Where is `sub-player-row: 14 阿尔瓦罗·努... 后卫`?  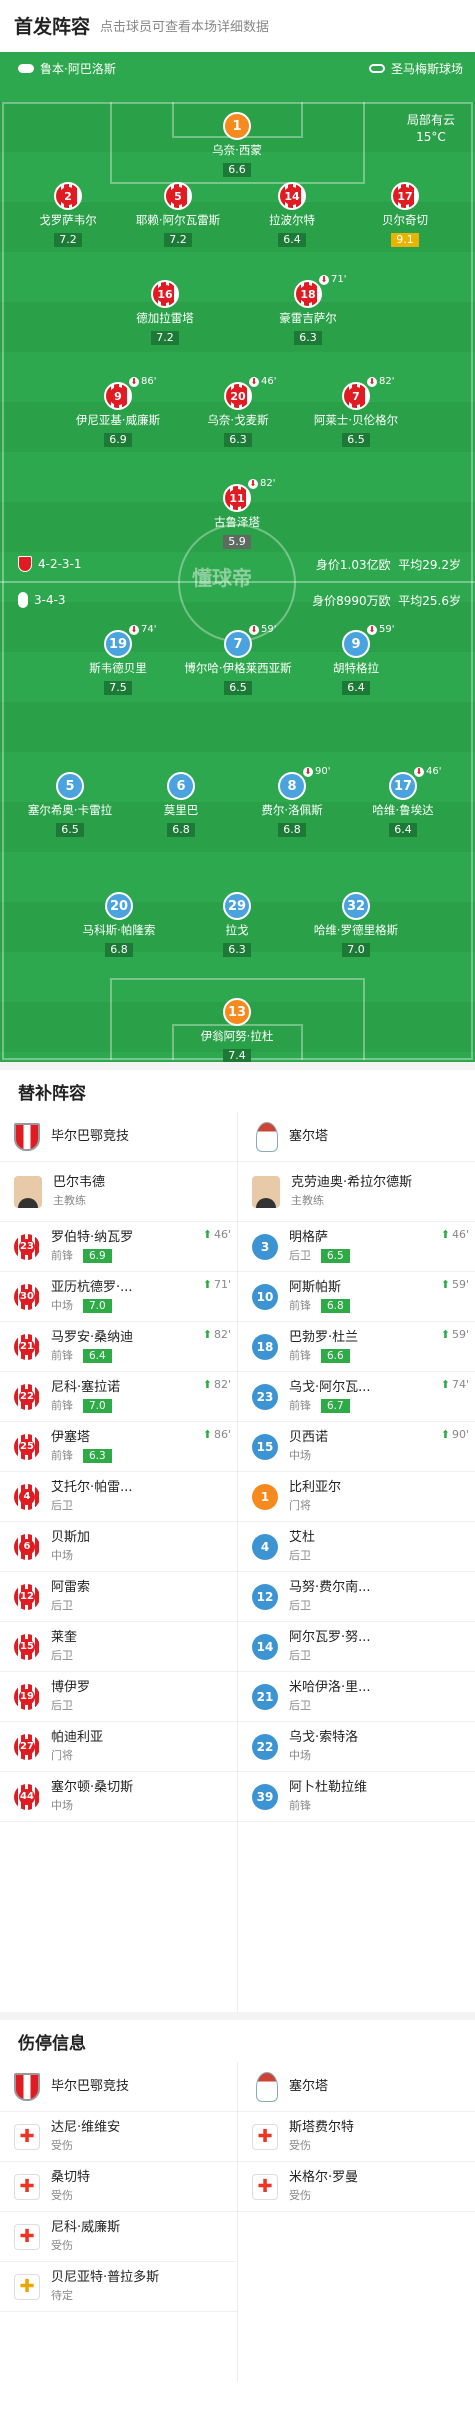 sub-player-row: 14 阿尔瓦罗·努... 后卫 is located at coordinates (356, 1647).